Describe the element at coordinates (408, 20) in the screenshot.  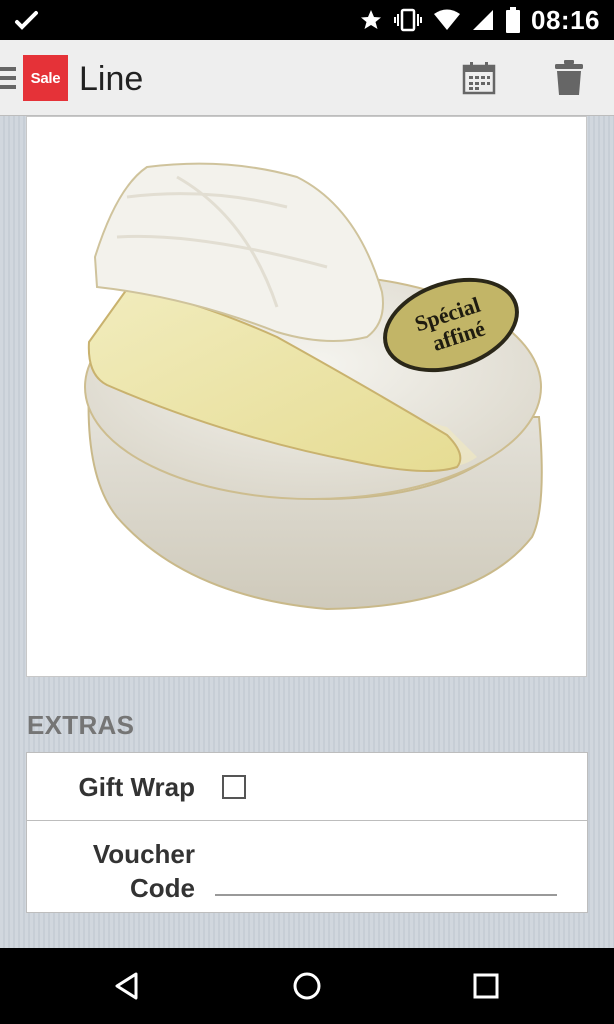
I see `vibrate-icon` at that location.